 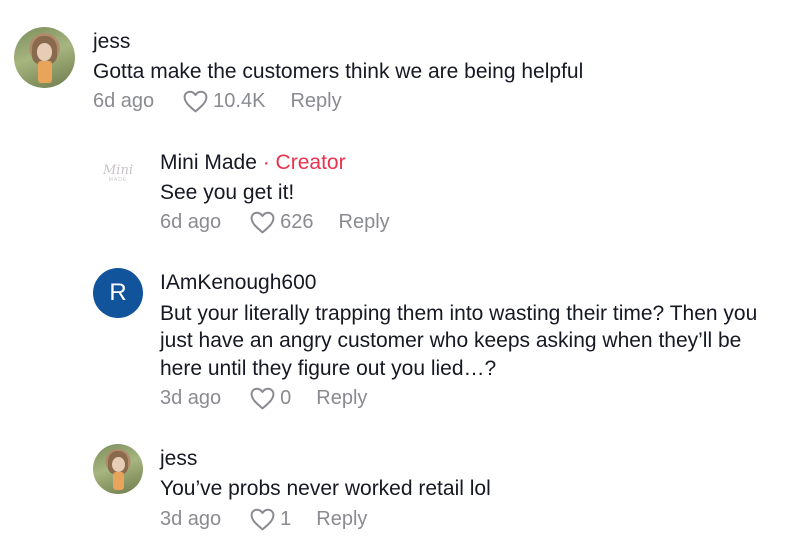 I want to click on comment-meta: 6d ago 10.4K Reply, so click(x=217, y=101).